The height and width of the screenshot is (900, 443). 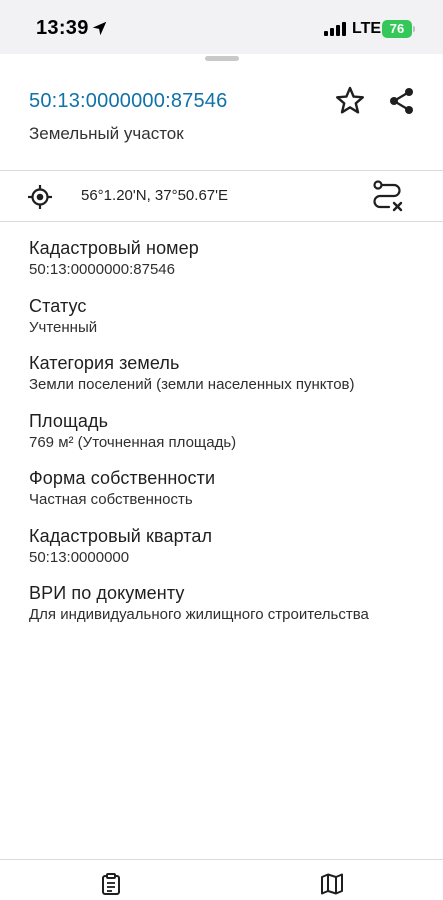 I want to click on cadastral-number-title: 50:13:0000000:87546, so click(x=128, y=101).